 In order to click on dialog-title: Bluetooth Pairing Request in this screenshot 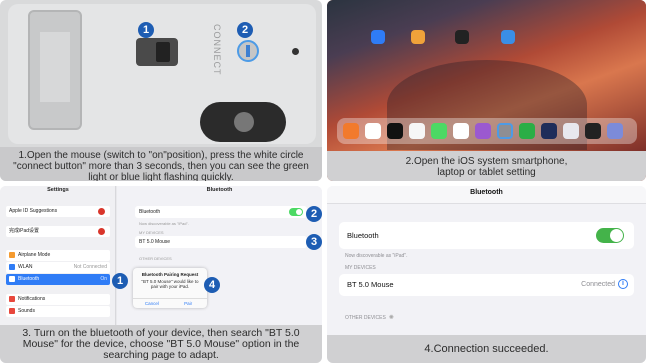, I will do `click(170, 274)`.